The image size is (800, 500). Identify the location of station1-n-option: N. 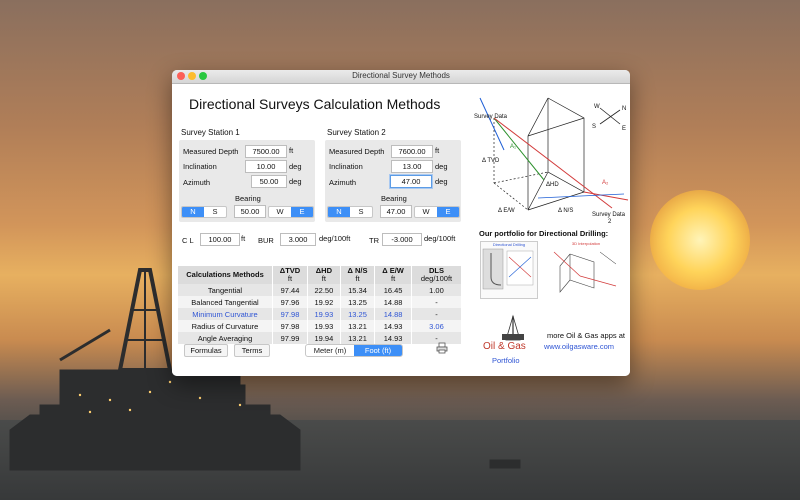
(193, 212).